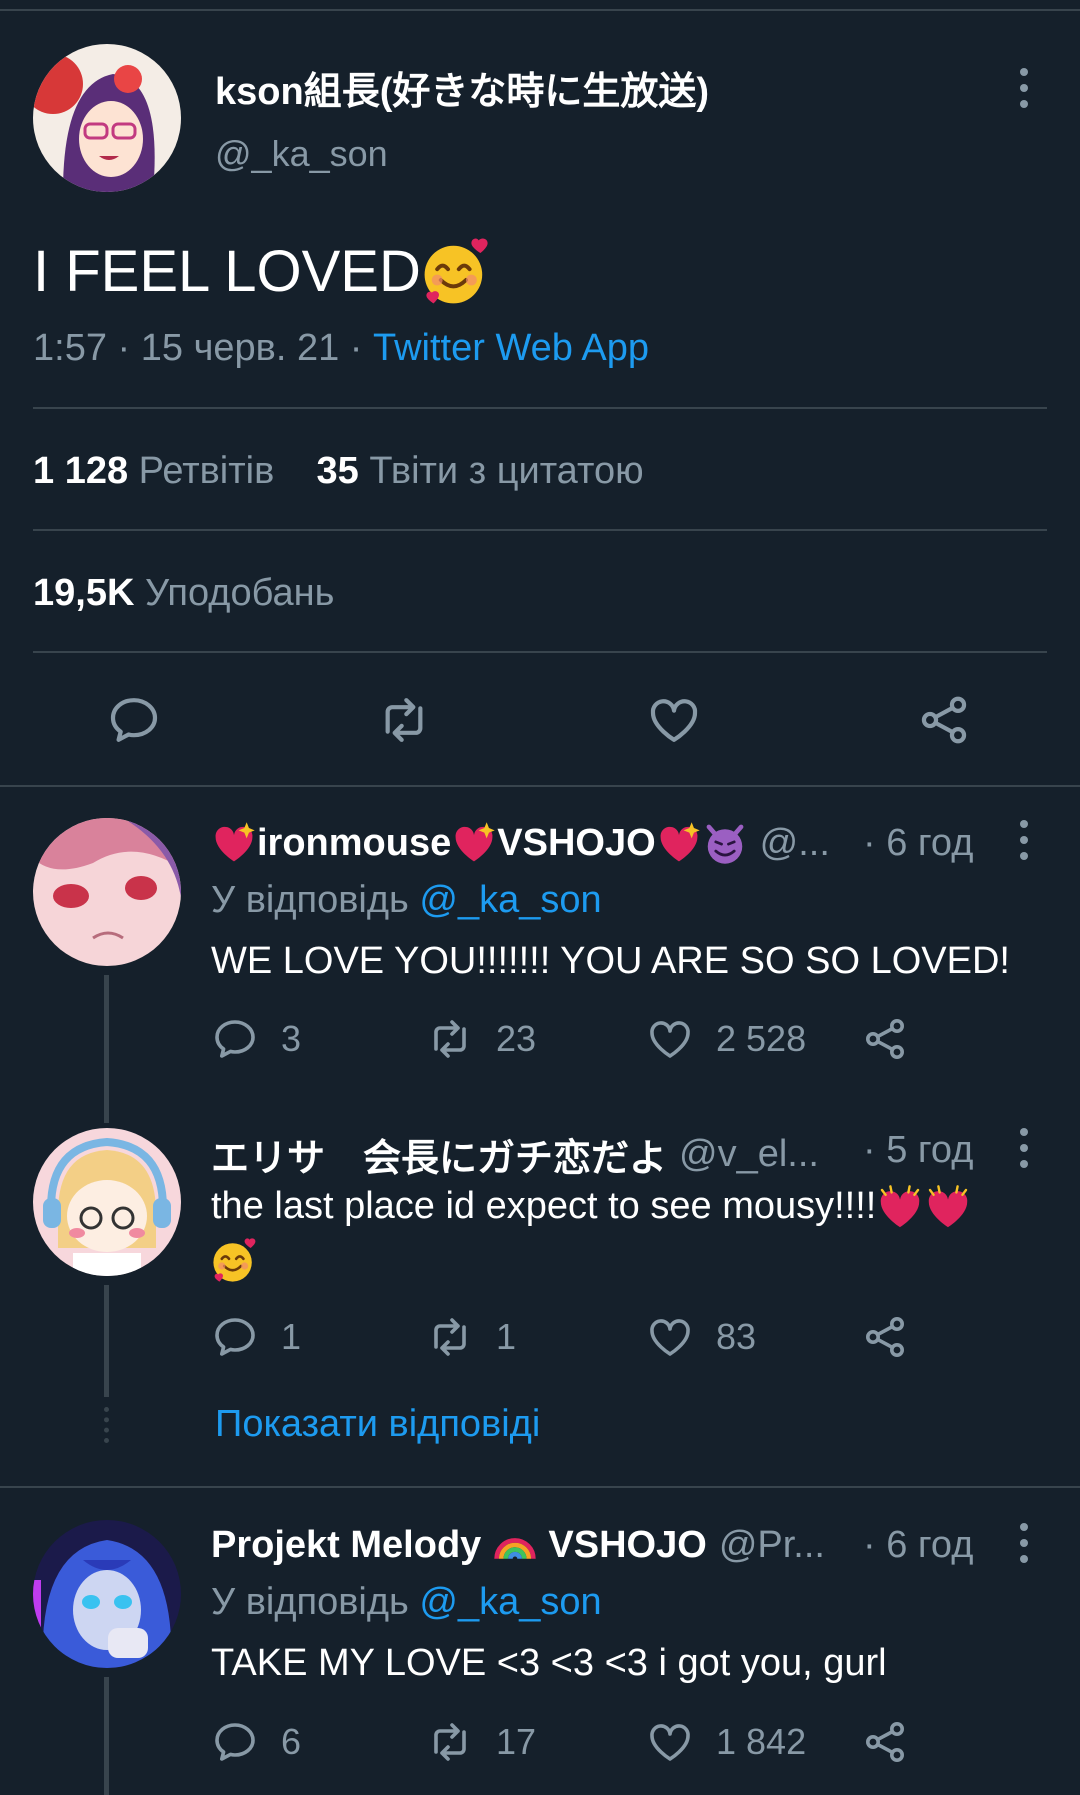 Image resolution: width=1080 pixels, height=1795 pixels. Describe the element at coordinates (481, 1039) in the screenshot. I see `retweet-button: 23` at that location.